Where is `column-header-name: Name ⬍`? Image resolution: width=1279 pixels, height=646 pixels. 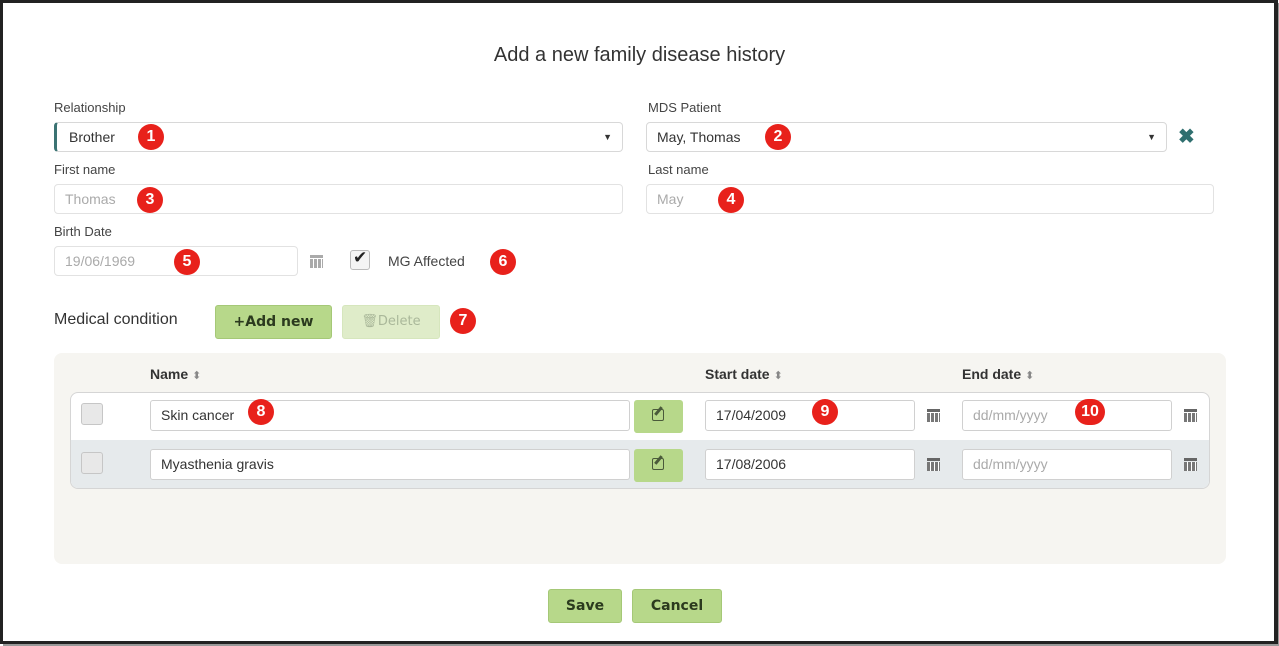
column-header-name: Name ⬍ is located at coordinates (175, 374).